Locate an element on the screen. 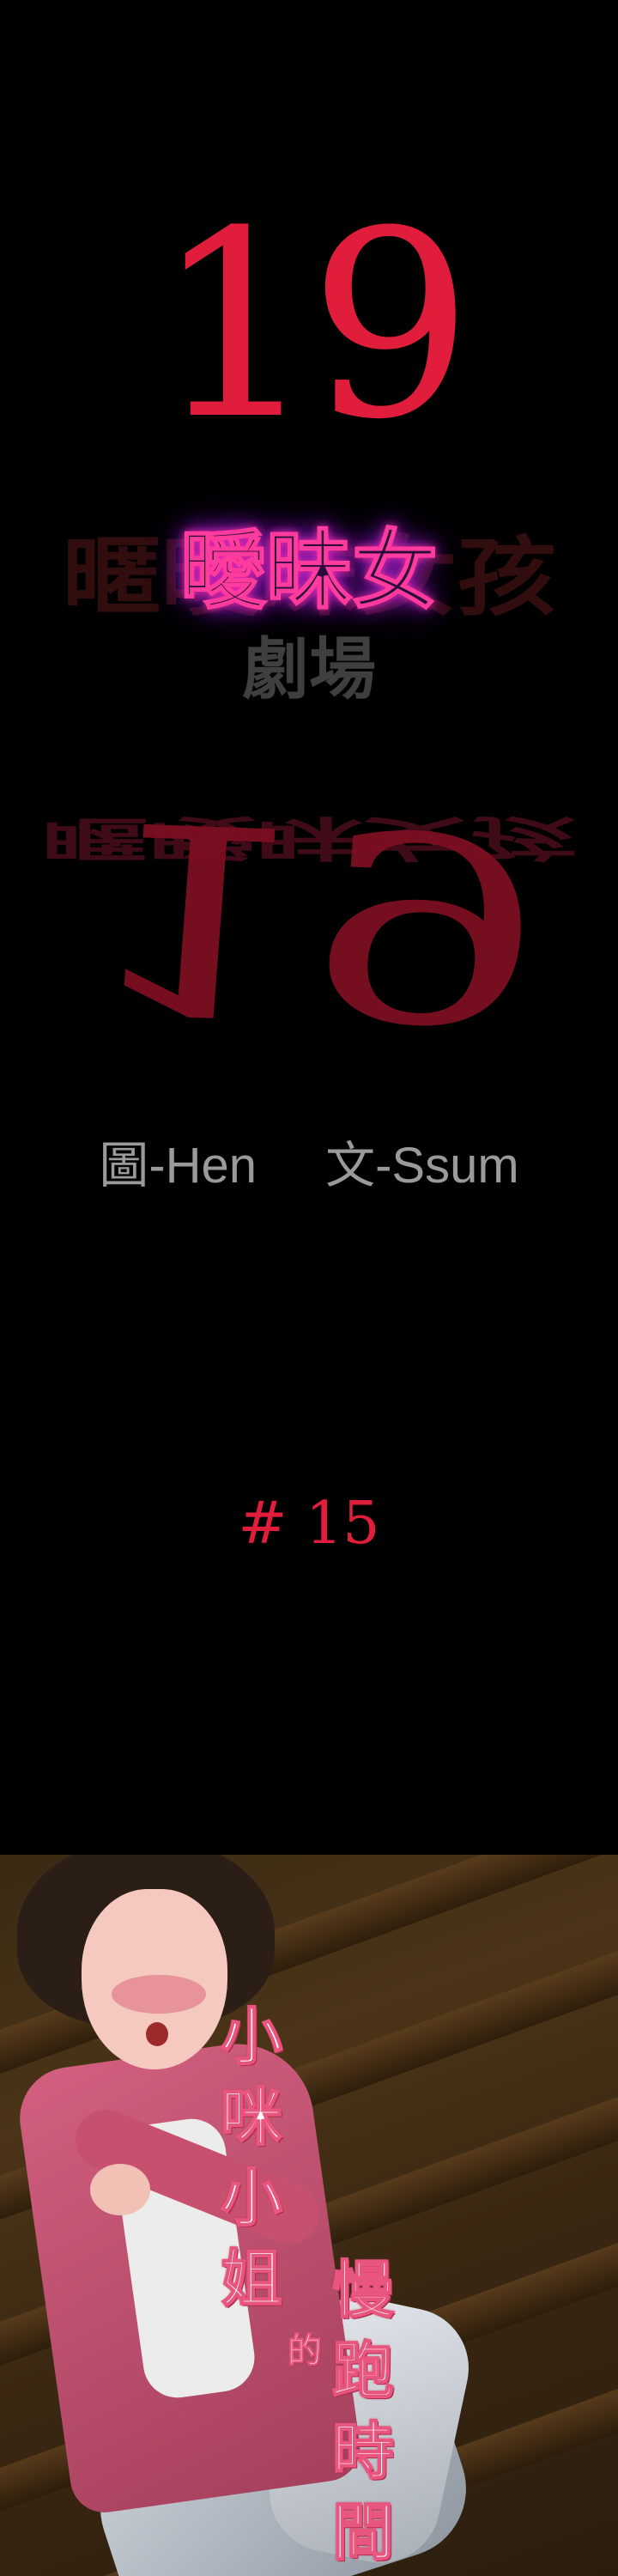 Image resolution: width=618 pixels, height=2576 pixels. chapter-title-char: 間 is located at coordinates (363, 2532).